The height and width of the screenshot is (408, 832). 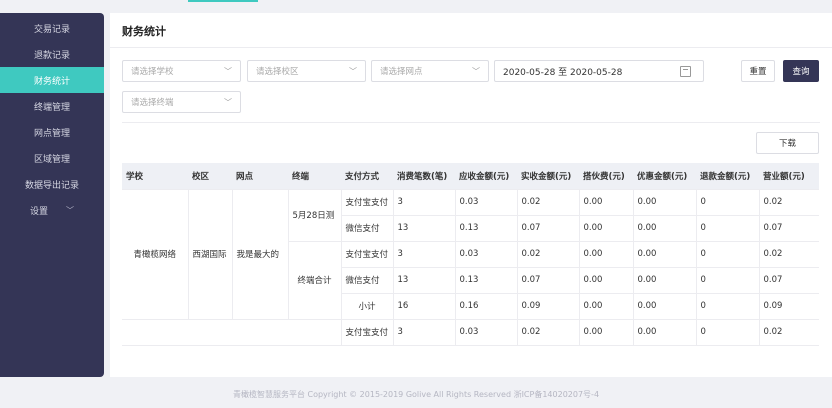 I want to click on page-title: 财务统计, so click(x=144, y=31).